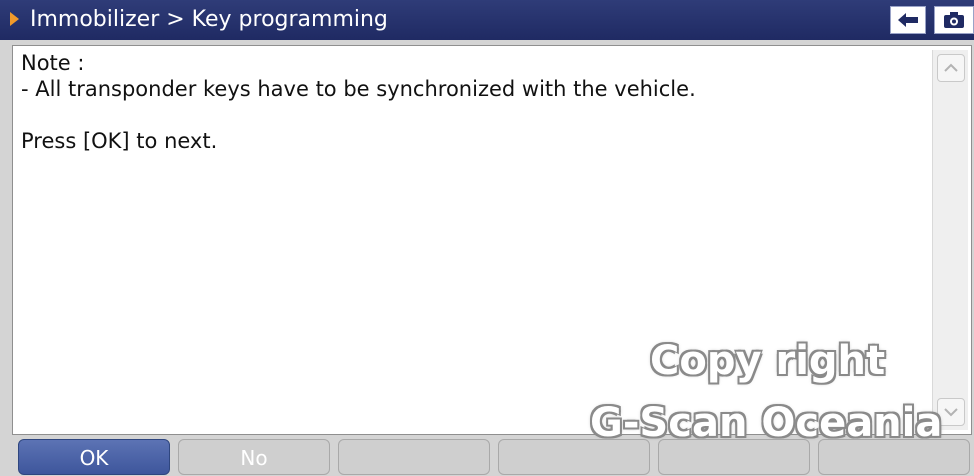 The width and height of the screenshot is (974, 476). What do you see at coordinates (53, 63) in the screenshot?
I see `note-heading: Note :` at bounding box center [53, 63].